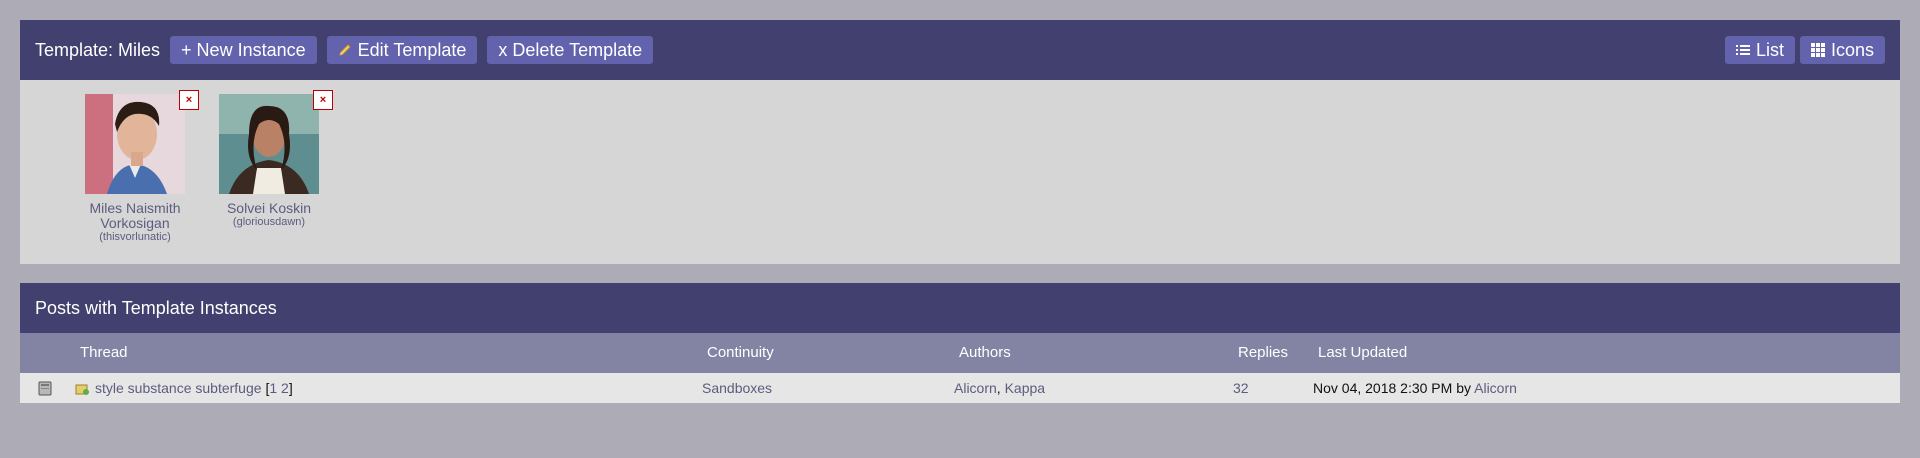 This screenshot has width=1920, height=458. What do you see at coordinates (135, 216) in the screenshot?
I see `character-name-link: Miles Naismith Vorkosigan` at bounding box center [135, 216].